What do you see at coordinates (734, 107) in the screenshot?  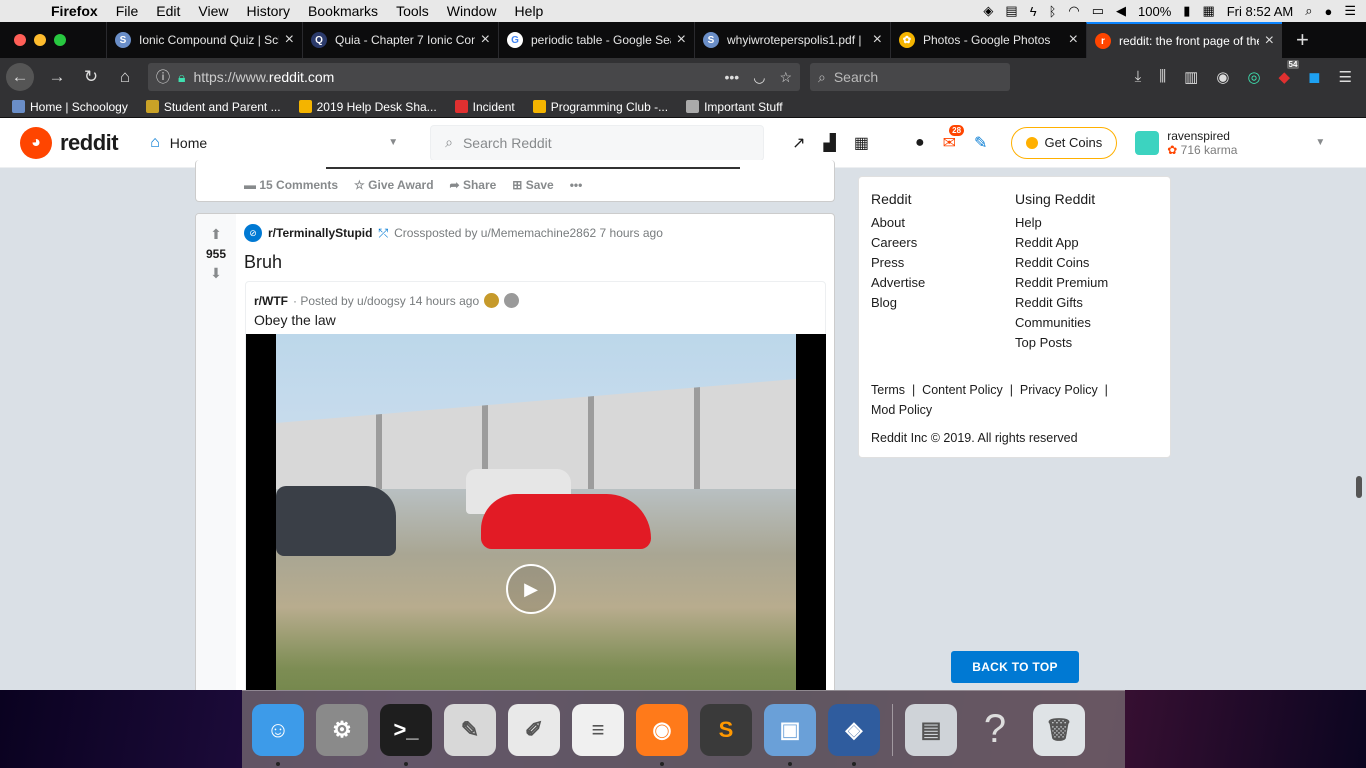 I see `bookmark-item: Important Stuff` at bounding box center [734, 107].